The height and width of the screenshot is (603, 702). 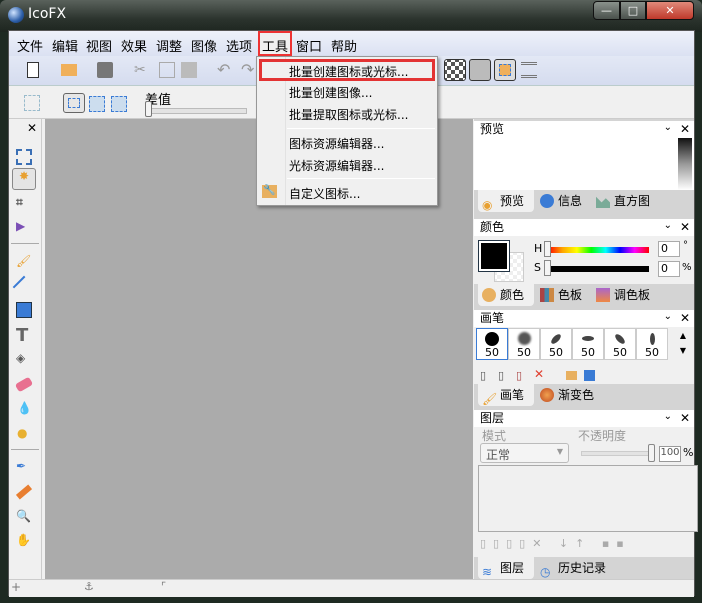 I want to click on hue-slider-handle, so click(x=547, y=249).